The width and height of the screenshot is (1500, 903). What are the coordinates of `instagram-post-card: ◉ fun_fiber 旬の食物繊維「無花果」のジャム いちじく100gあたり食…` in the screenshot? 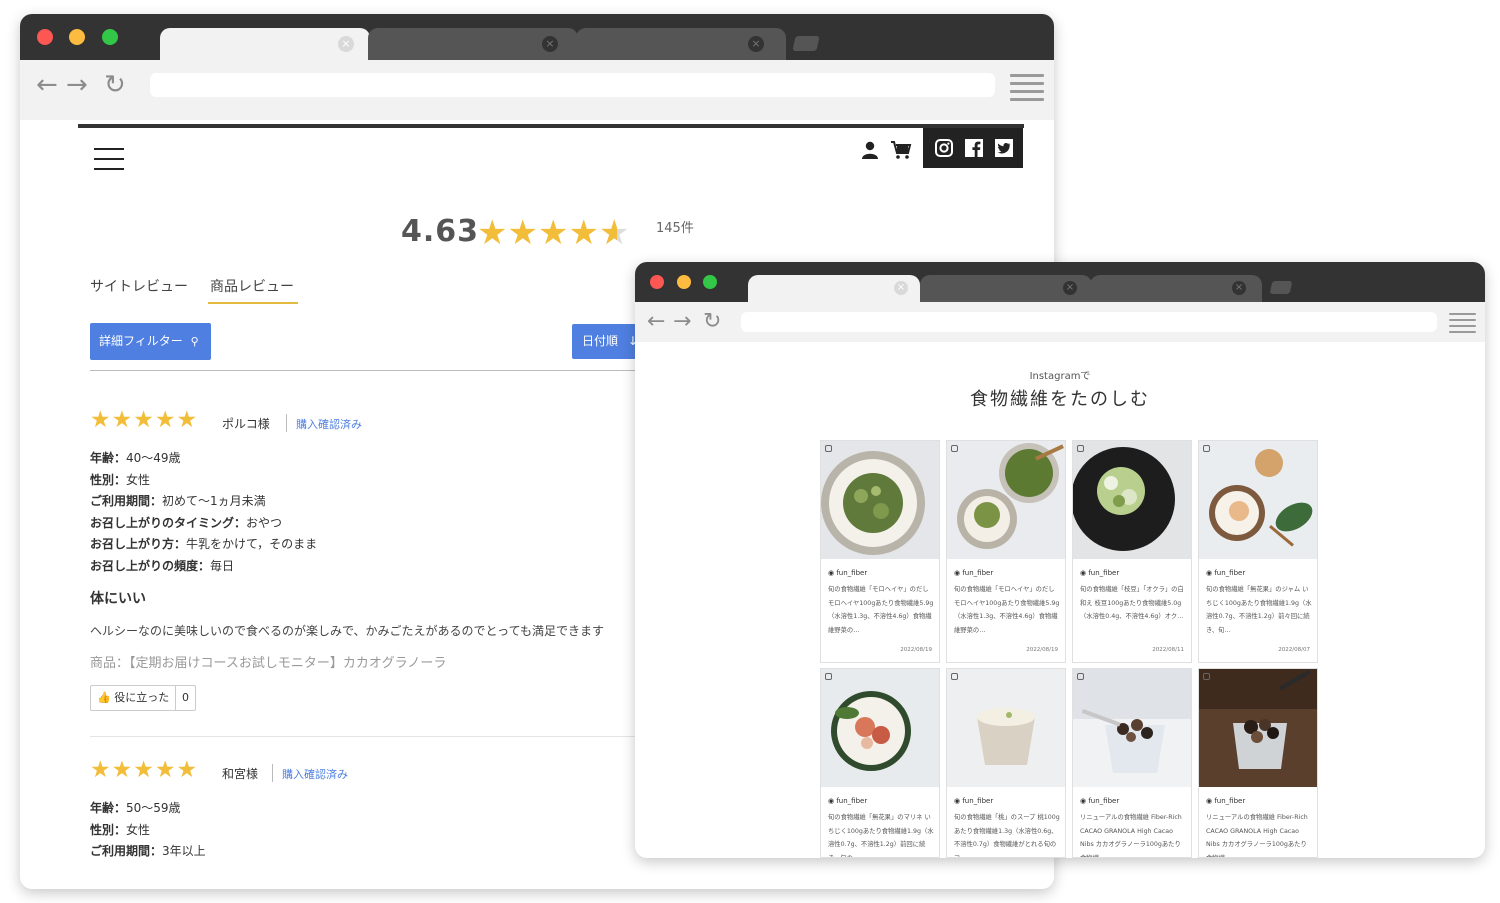 It's located at (1258, 551).